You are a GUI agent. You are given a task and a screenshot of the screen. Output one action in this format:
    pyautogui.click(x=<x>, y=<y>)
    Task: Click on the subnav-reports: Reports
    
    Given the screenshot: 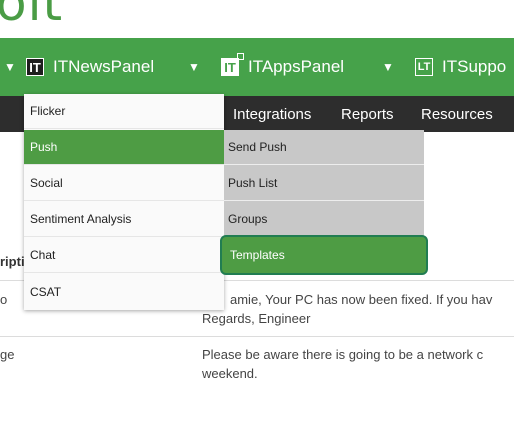 What is the action you would take?
    pyautogui.click(x=367, y=114)
    